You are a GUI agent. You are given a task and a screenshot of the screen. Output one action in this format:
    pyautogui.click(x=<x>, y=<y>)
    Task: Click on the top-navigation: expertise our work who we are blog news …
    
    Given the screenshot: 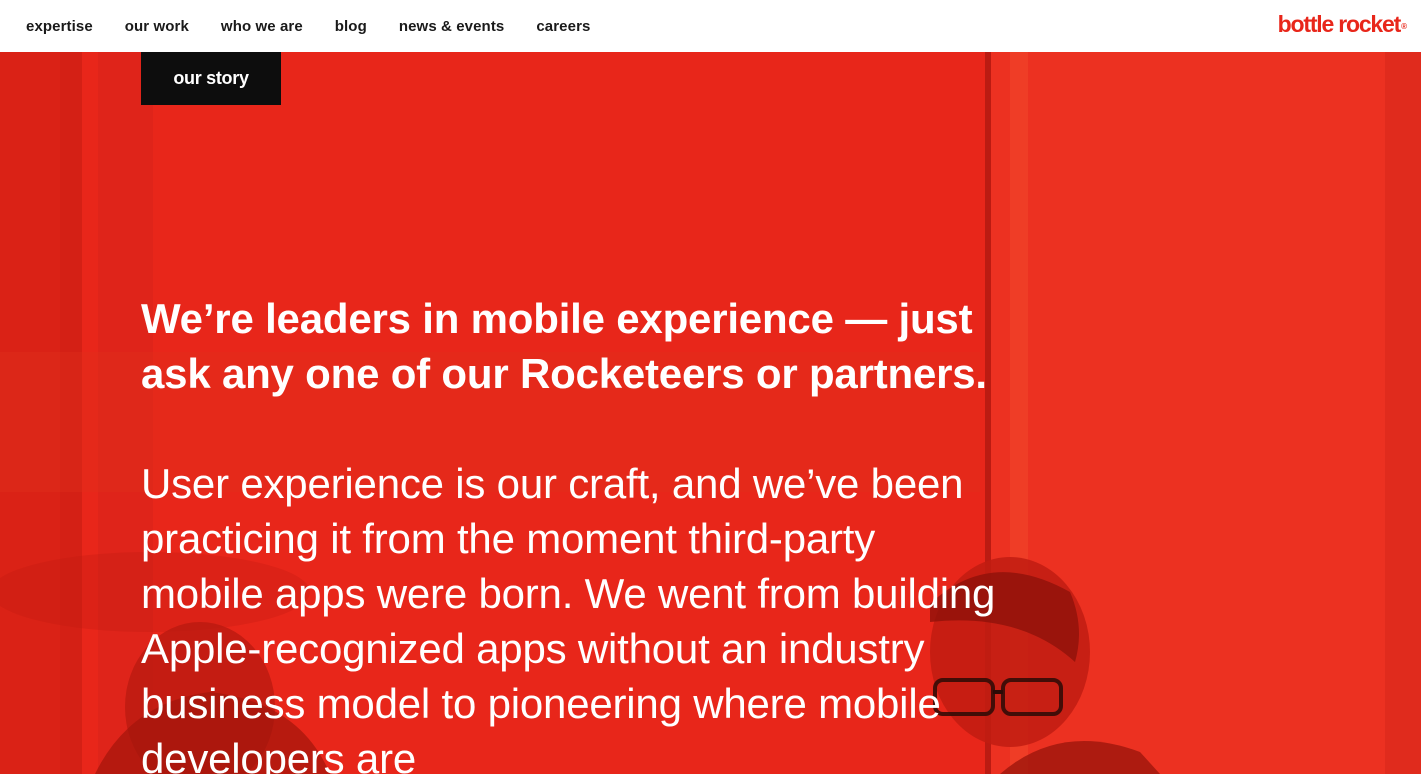 What is the action you would take?
    pyautogui.click(x=710, y=26)
    